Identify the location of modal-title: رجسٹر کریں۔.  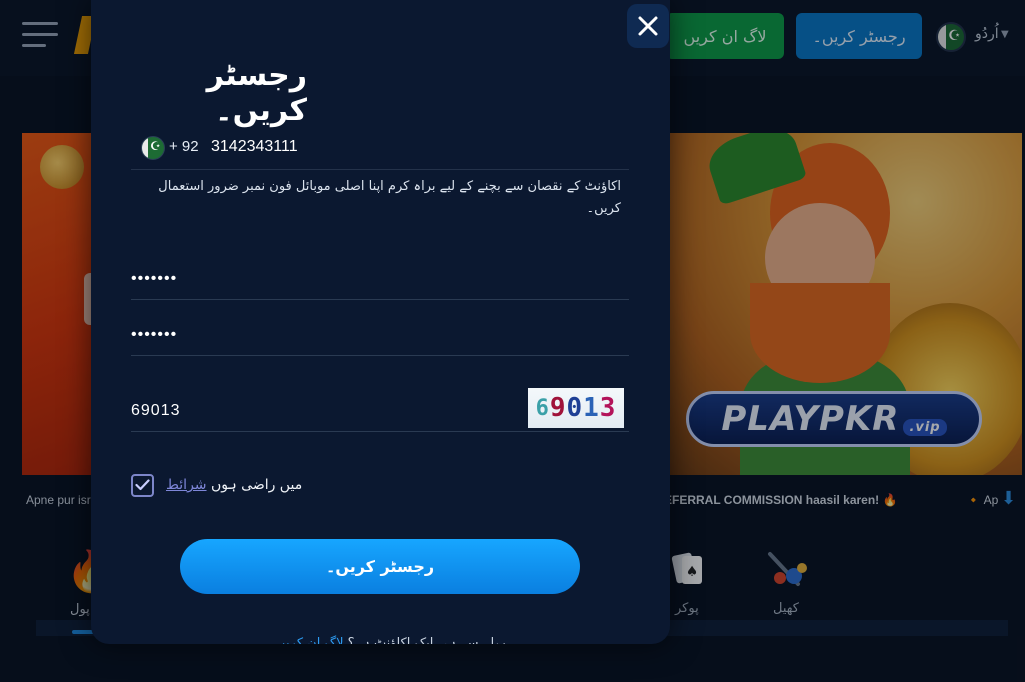
(256, 93).